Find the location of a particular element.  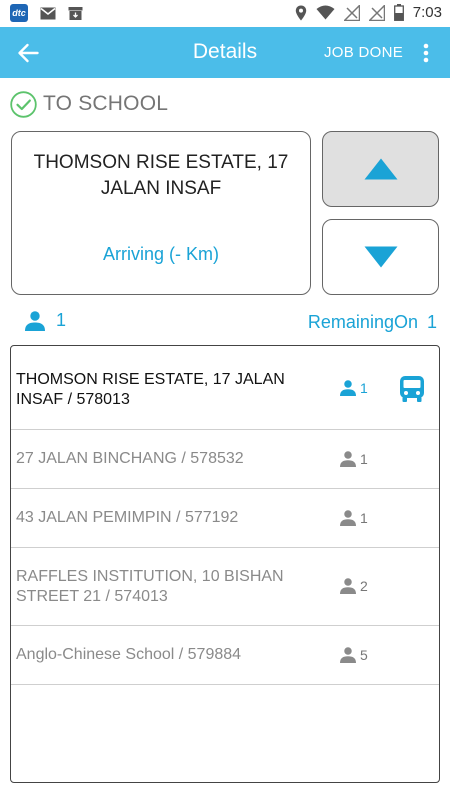

triangle-up-icon is located at coordinates (380, 169).